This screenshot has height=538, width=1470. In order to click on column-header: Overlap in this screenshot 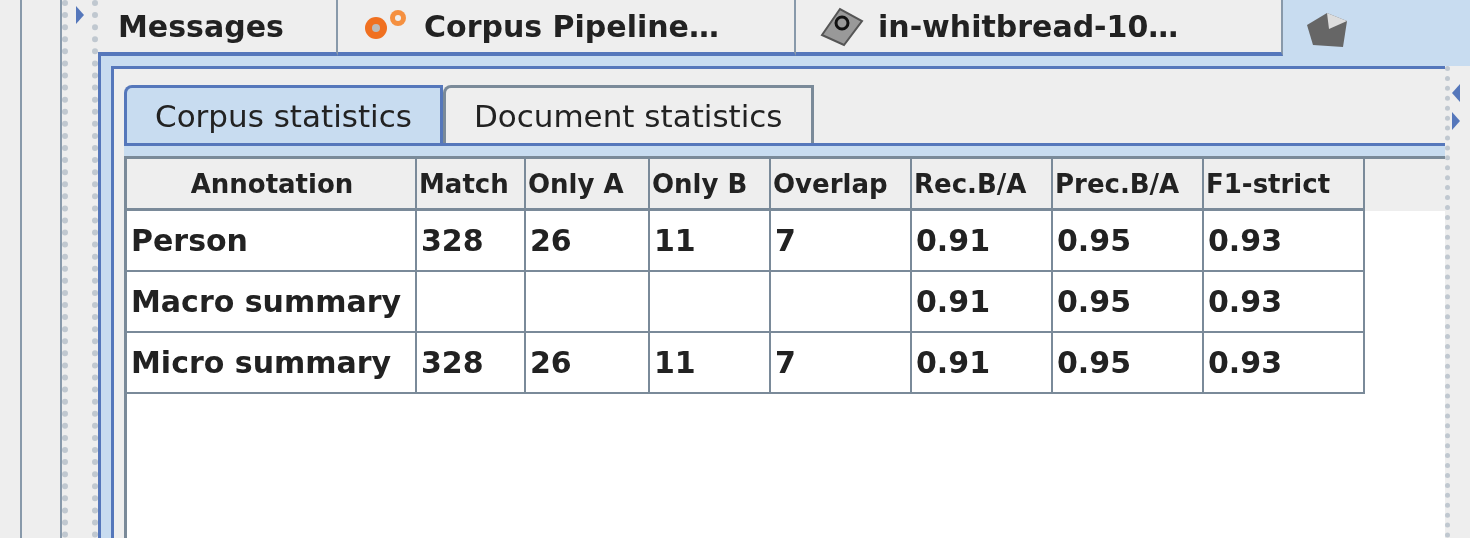, I will do `click(841, 185)`.